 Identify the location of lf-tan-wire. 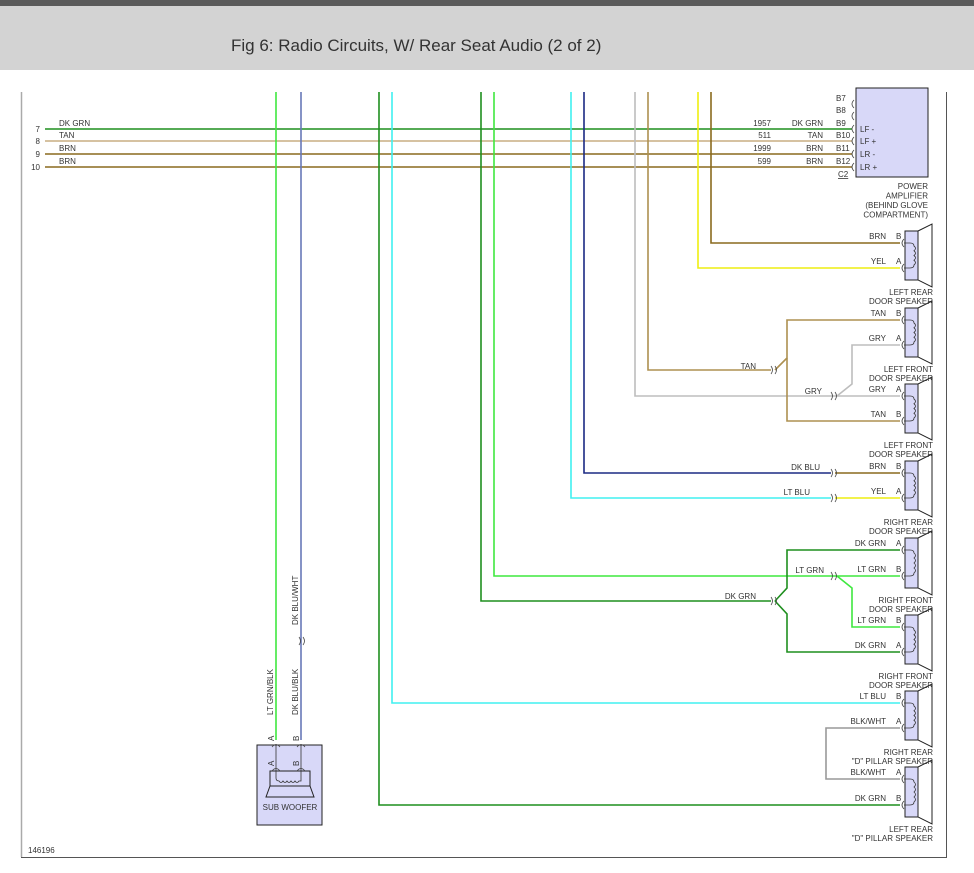
(709, 231).